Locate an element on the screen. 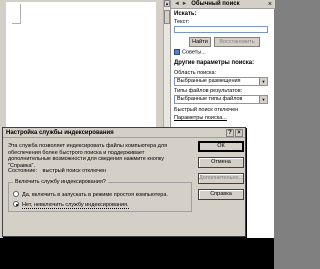 This screenshot has width=320, height=269. help-icon: ? is located at coordinates (230, 133).